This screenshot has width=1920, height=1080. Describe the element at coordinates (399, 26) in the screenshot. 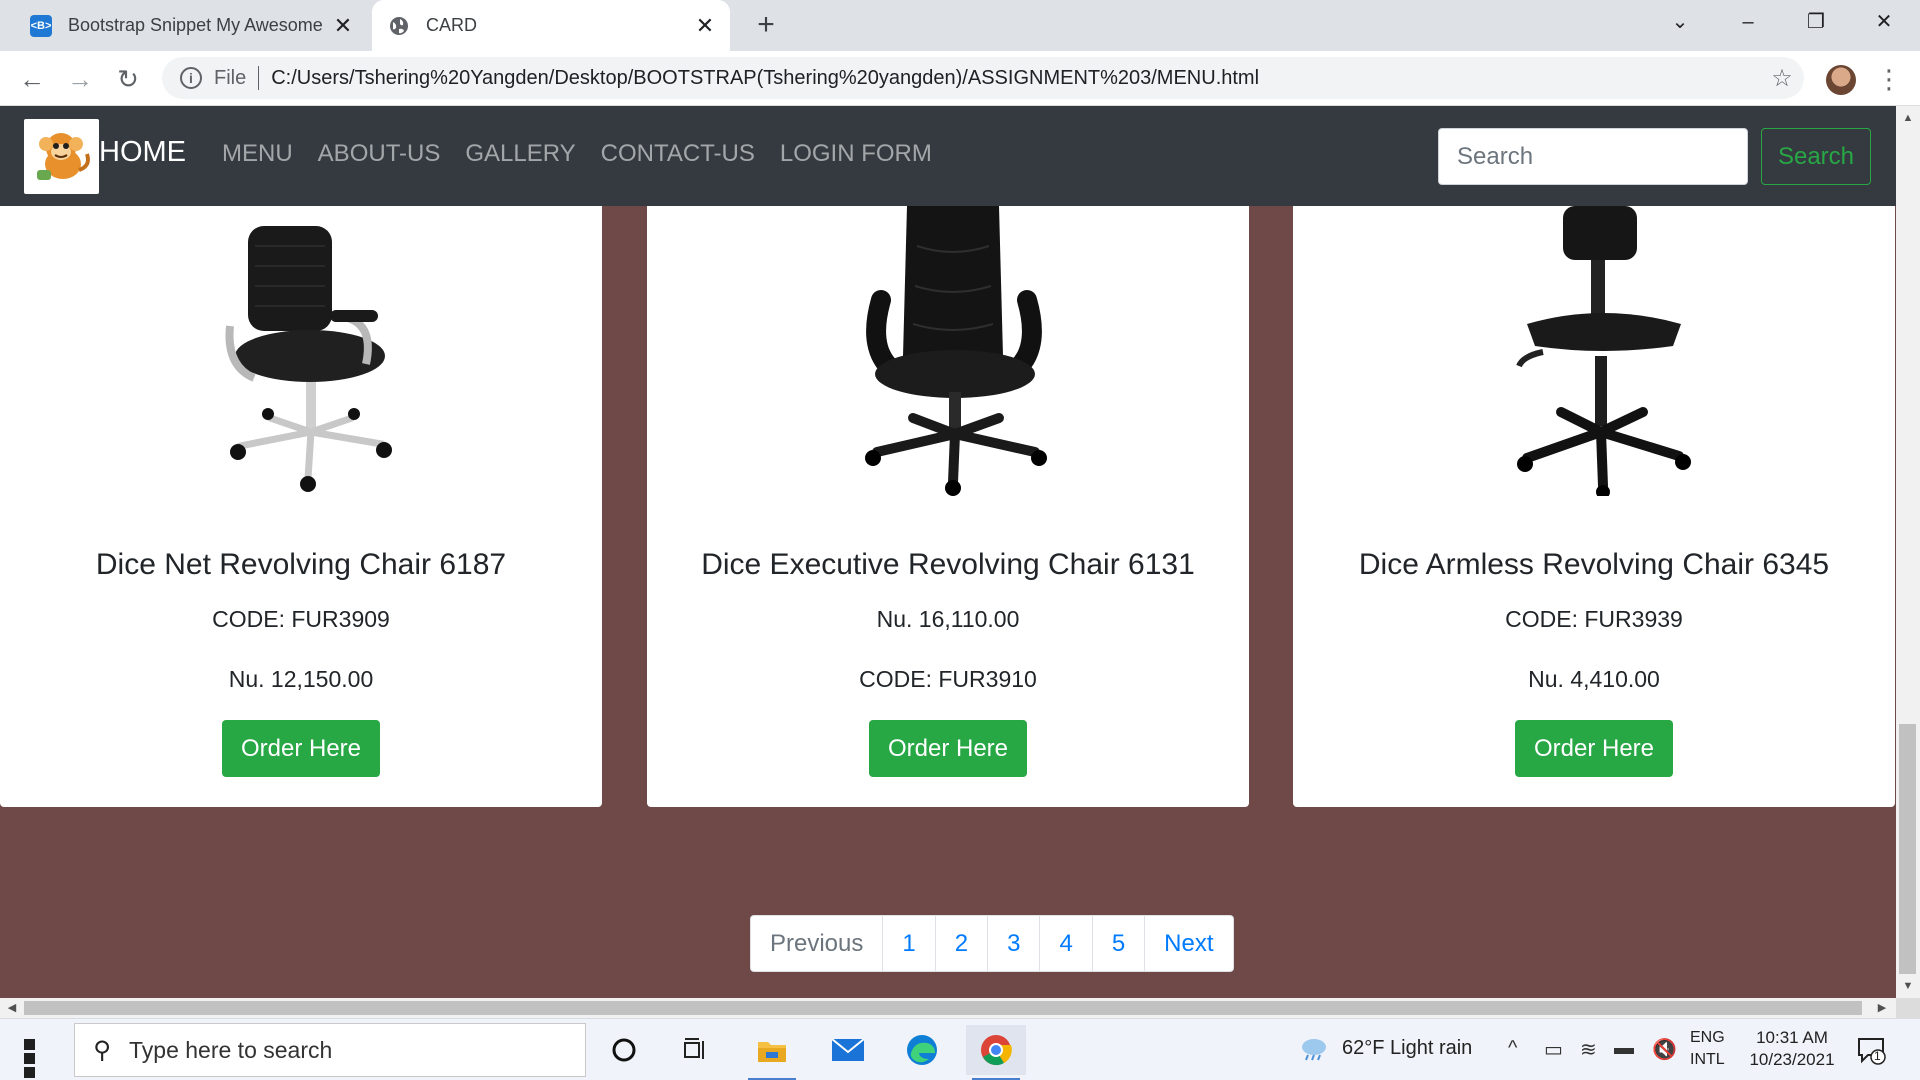

I see `globe-icon` at that location.